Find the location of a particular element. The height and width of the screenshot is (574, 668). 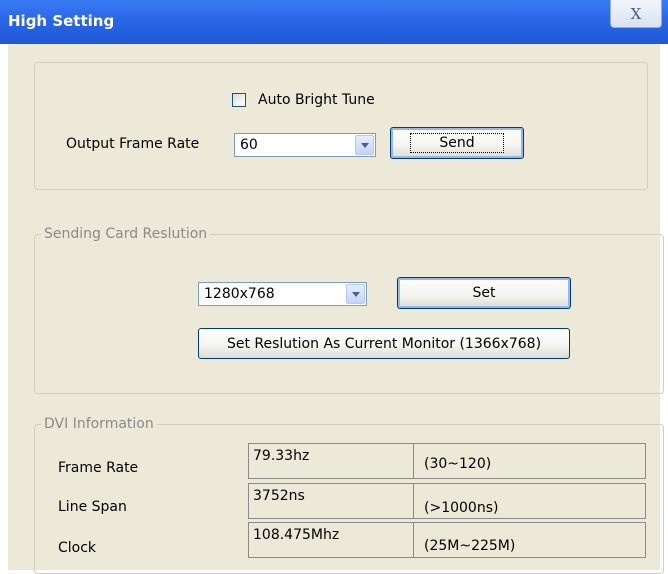

clock-range-box: (25M~225M) is located at coordinates (530, 540).